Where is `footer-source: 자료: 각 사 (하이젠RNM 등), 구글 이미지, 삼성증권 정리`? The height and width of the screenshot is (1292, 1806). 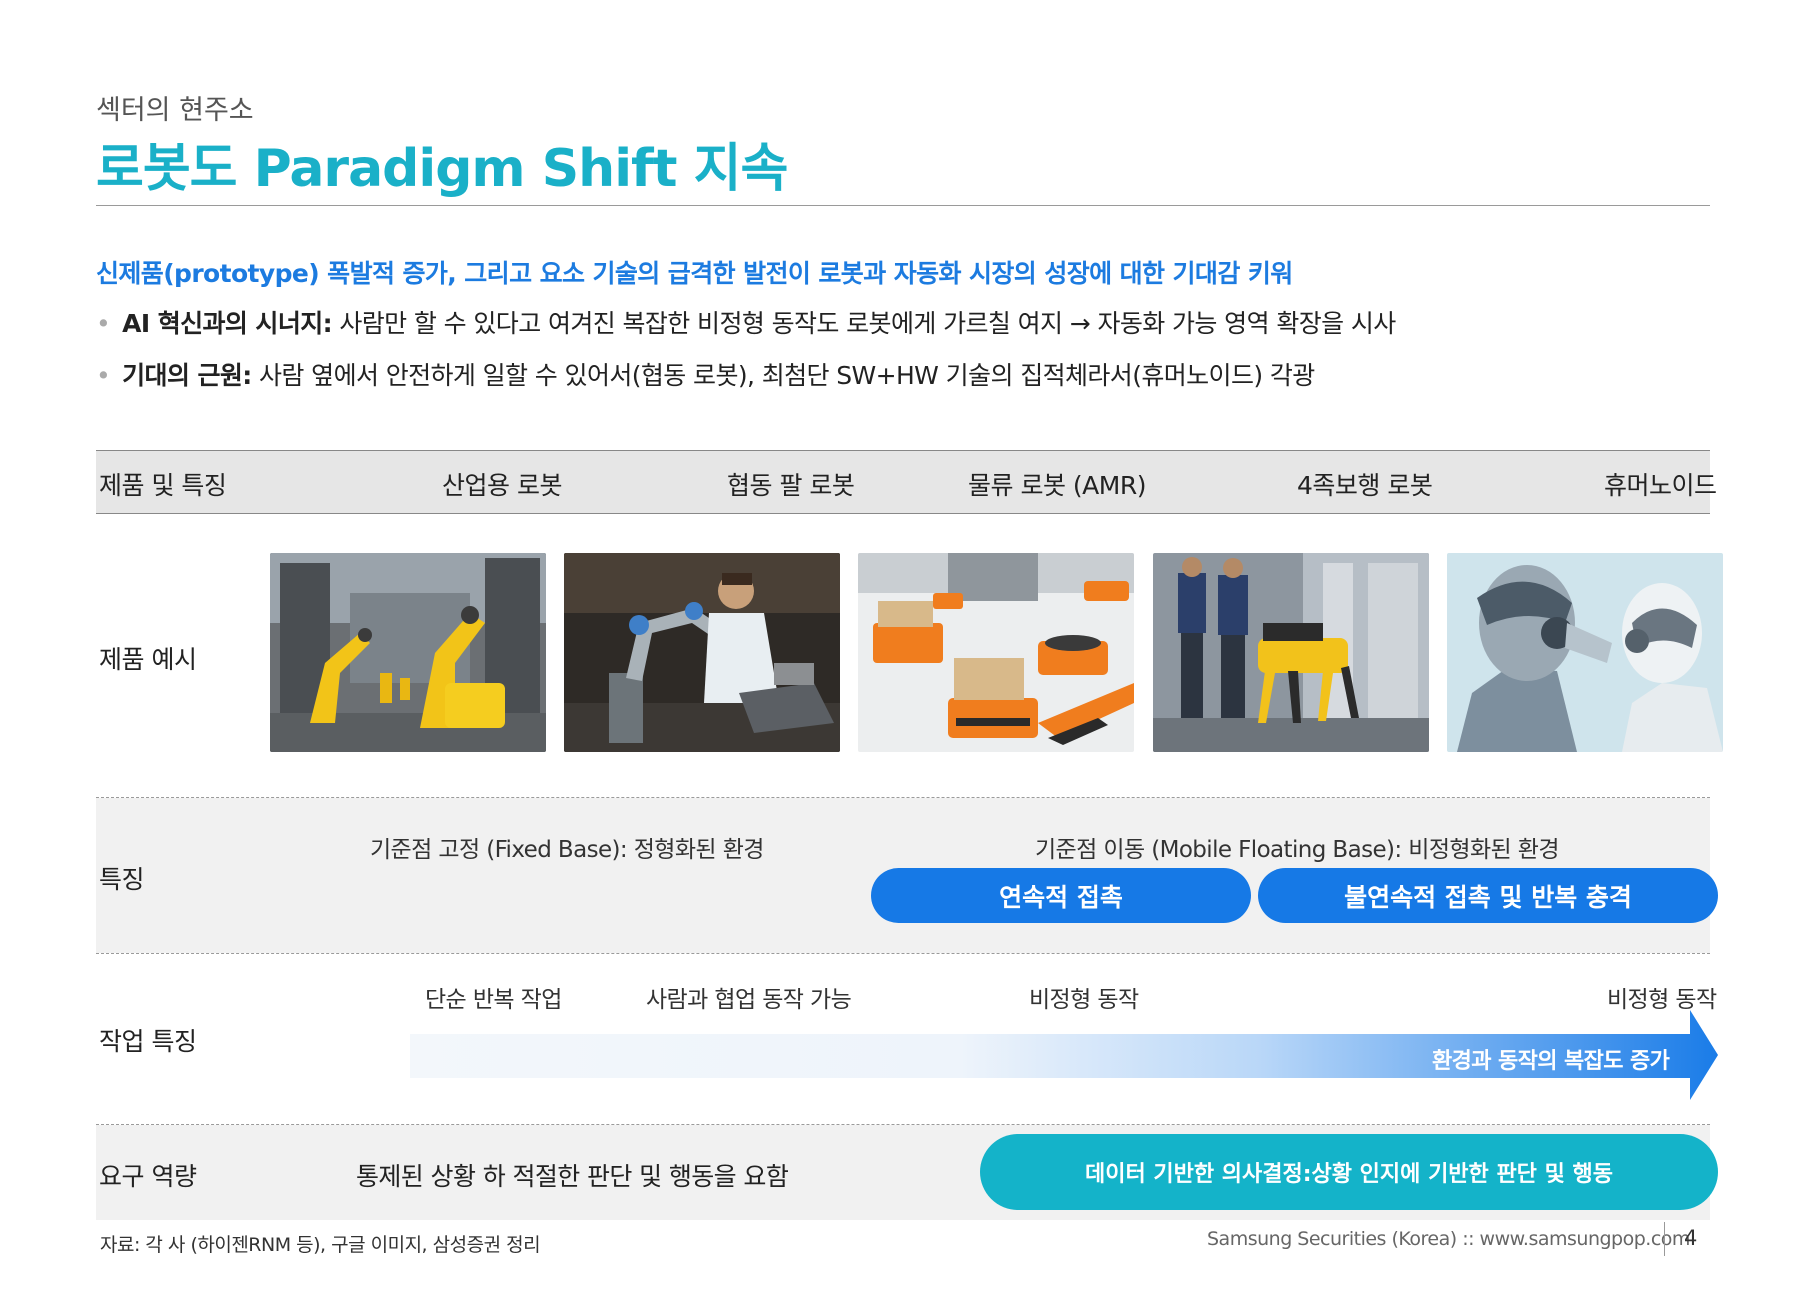 footer-source: 자료: 각 사 (하이젠RNM 등), 구글 이미지, 삼성증권 정리 is located at coordinates (320, 1245).